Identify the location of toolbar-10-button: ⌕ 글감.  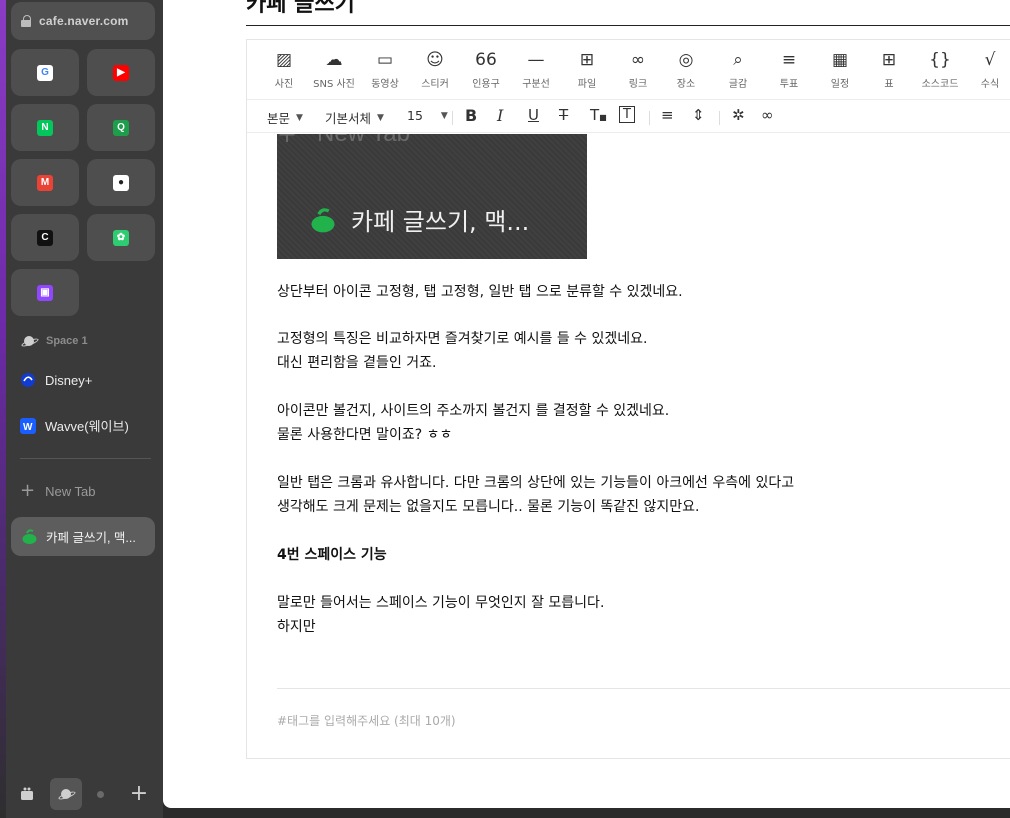
(738, 70).